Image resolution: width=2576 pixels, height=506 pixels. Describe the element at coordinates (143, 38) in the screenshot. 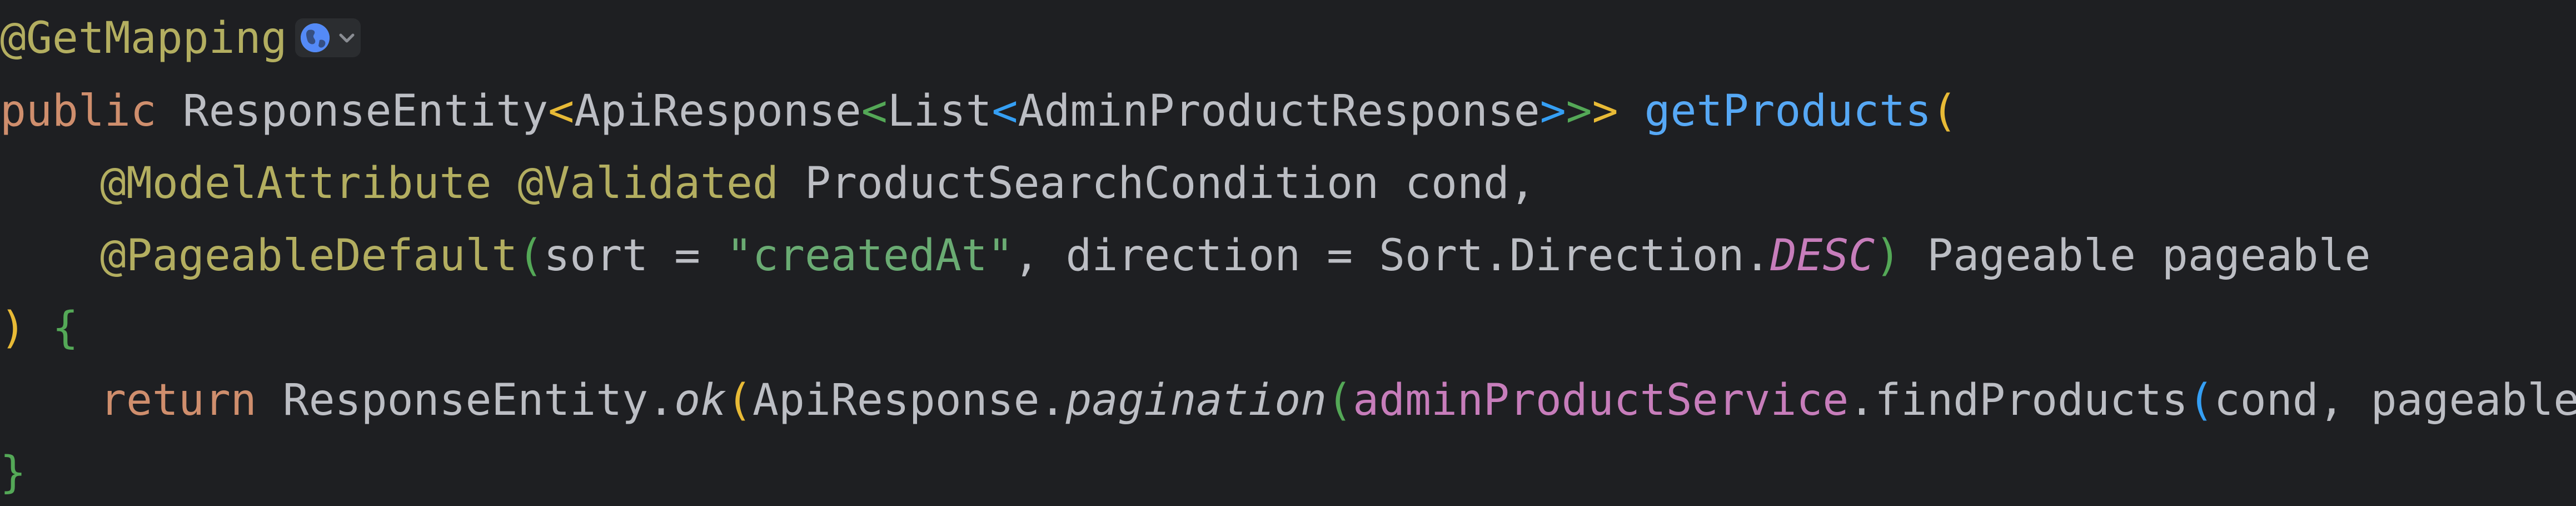

I see `get-mapping-annotation: @GetMapping` at that location.